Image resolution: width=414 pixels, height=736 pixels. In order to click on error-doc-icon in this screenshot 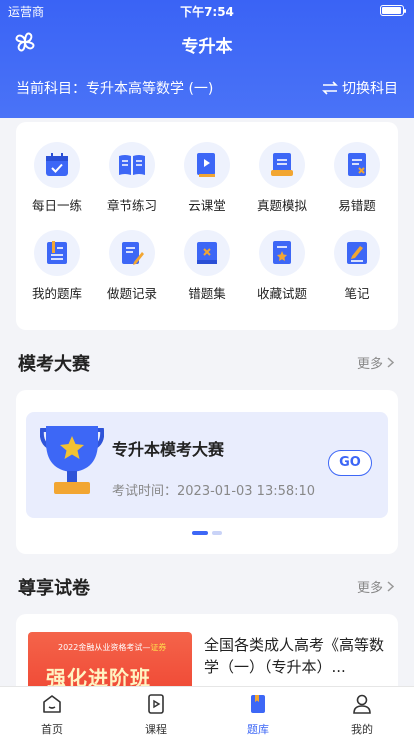, I will do `click(357, 164)`.